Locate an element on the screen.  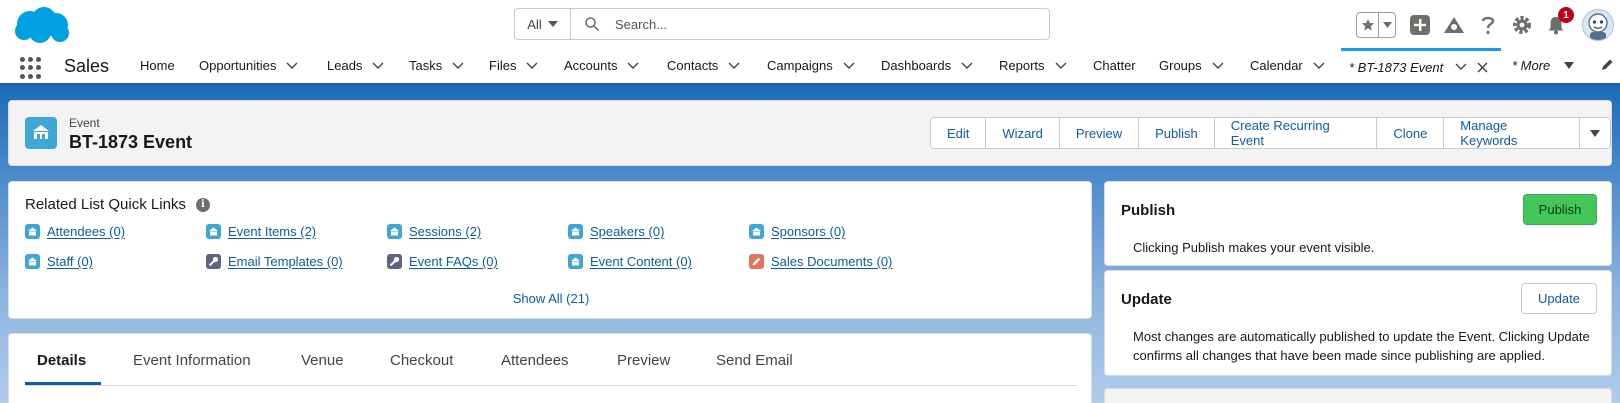
nav-item-files: Files is located at coordinates (513, 65).